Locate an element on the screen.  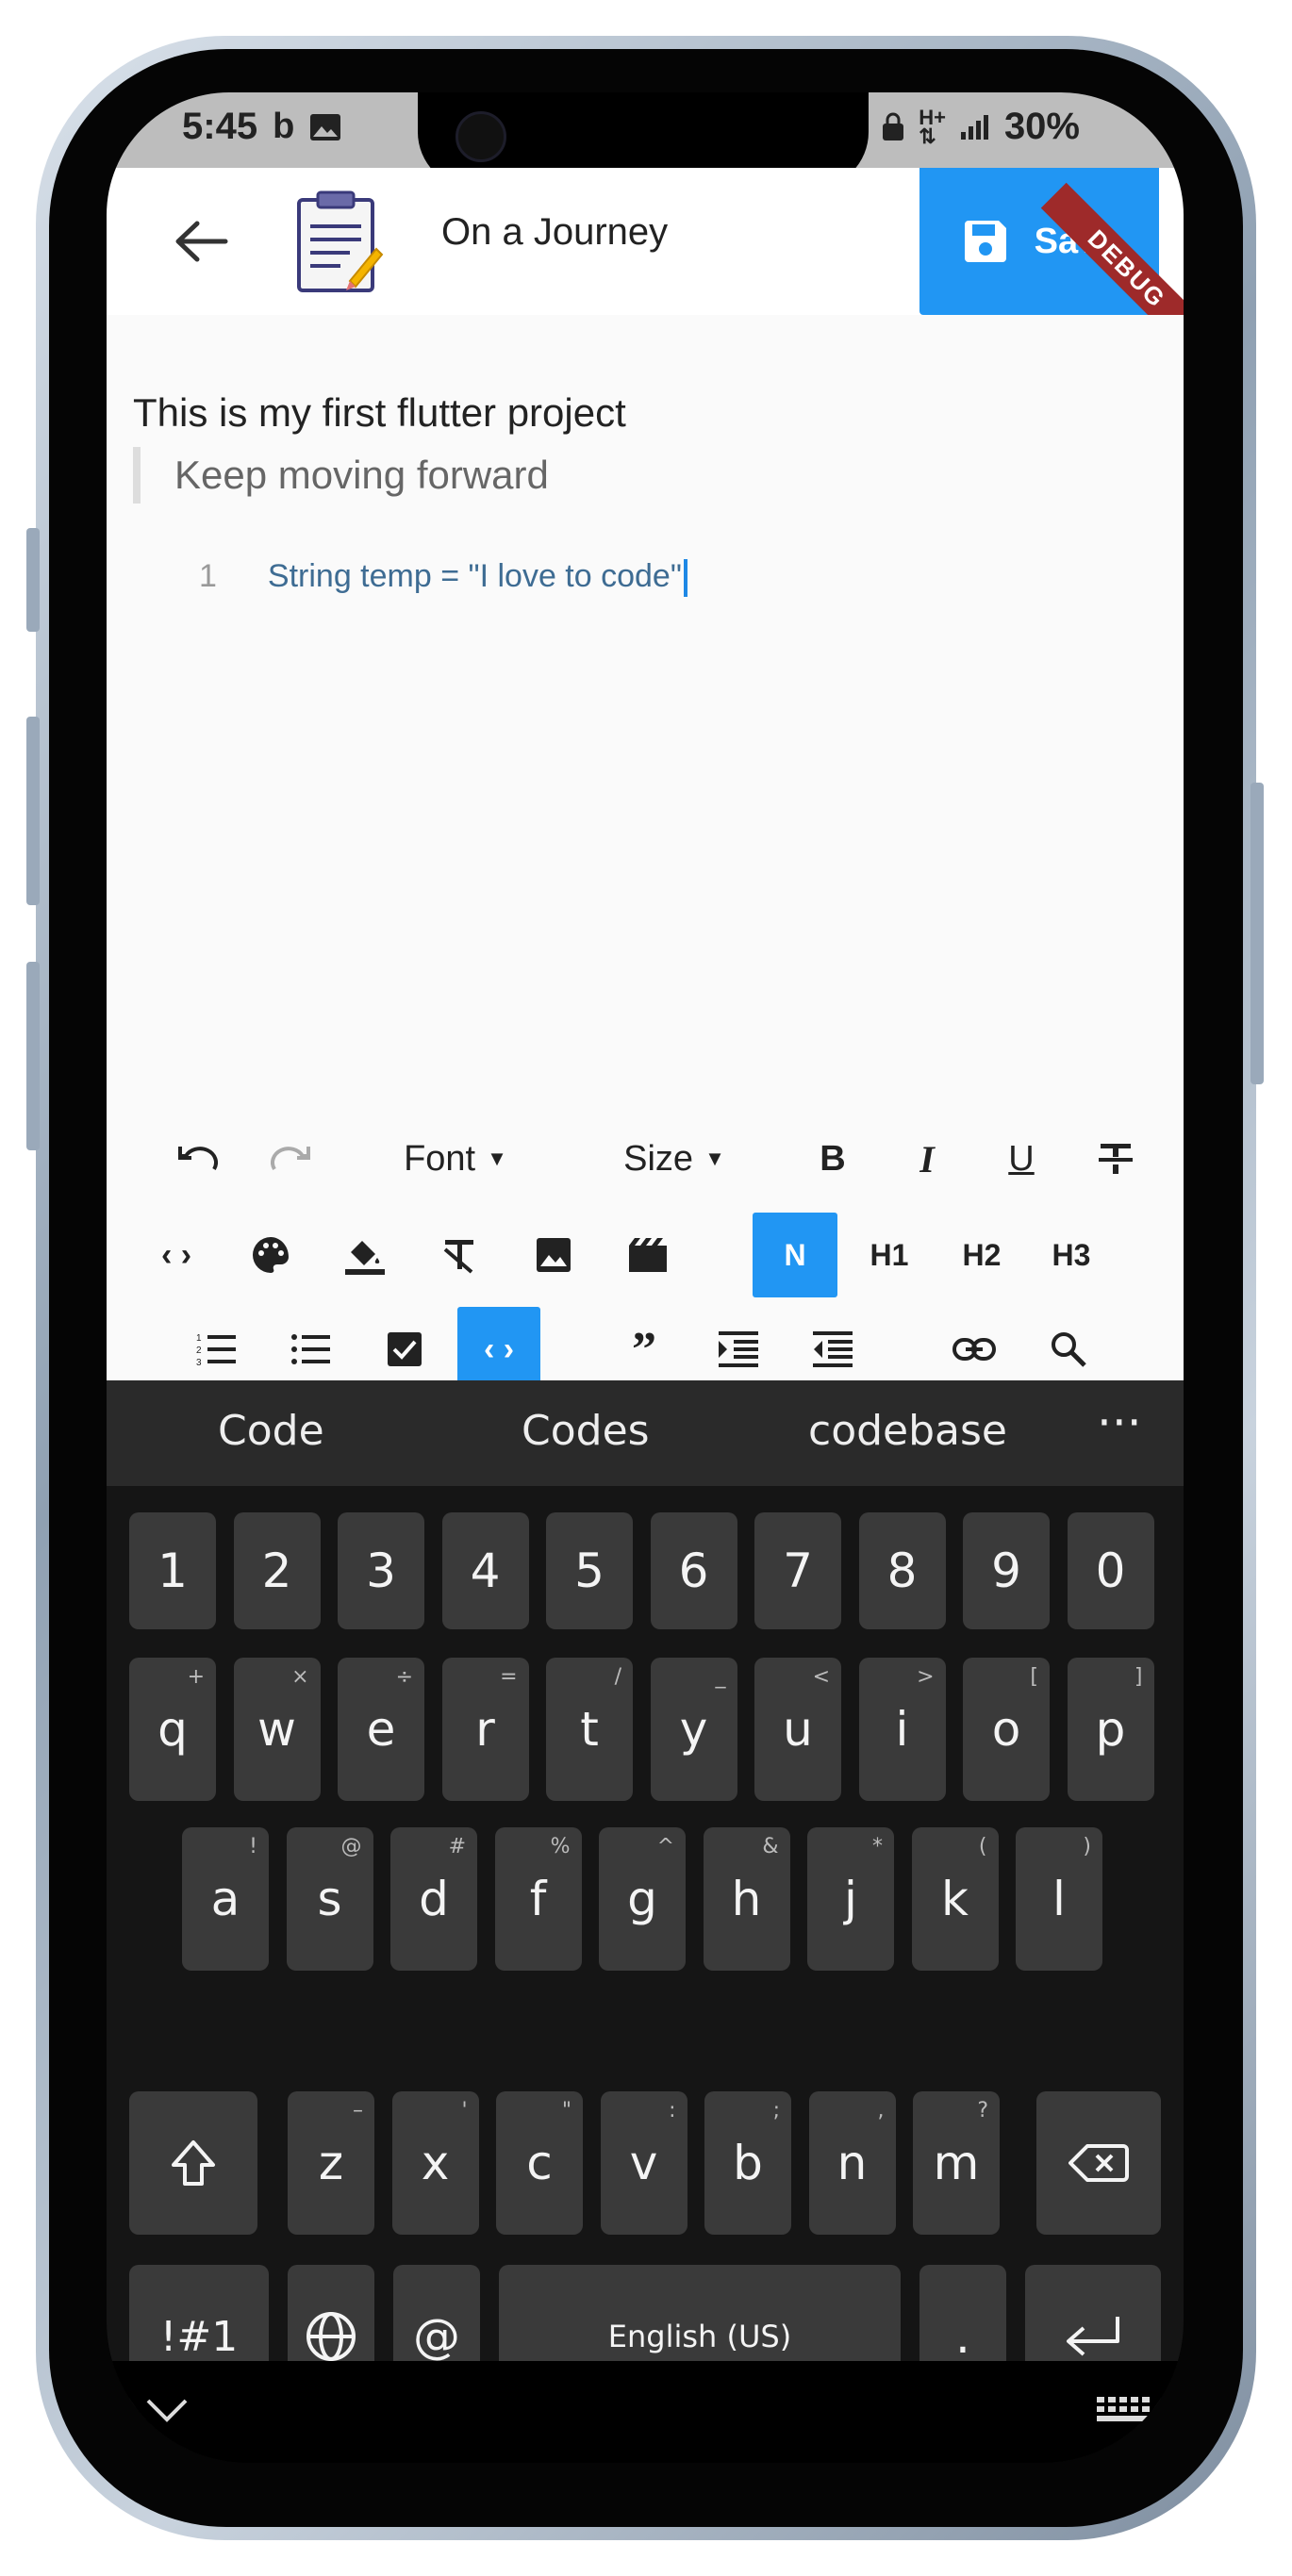
redo-icon is located at coordinates (290, 1159).